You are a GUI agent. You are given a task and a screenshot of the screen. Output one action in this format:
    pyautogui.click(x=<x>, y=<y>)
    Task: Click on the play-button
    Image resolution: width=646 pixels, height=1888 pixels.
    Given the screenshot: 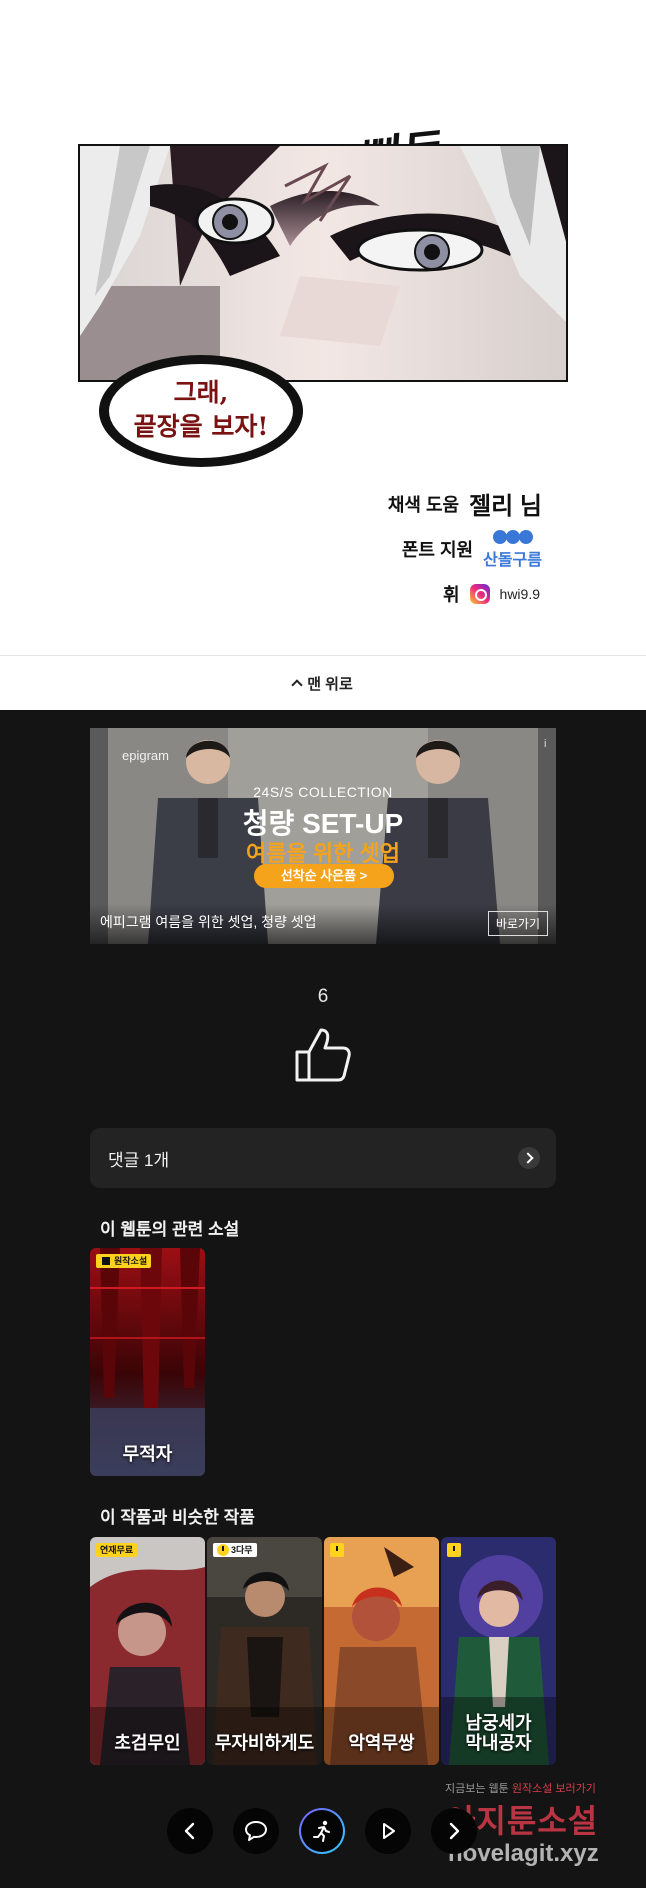 What is the action you would take?
    pyautogui.click(x=388, y=1831)
    